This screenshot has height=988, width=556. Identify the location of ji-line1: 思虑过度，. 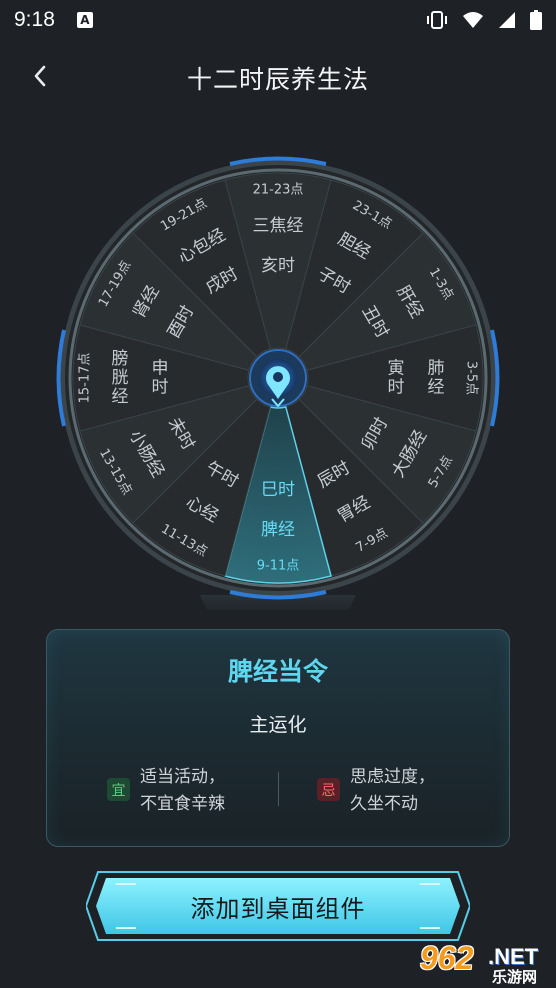
(392, 777).